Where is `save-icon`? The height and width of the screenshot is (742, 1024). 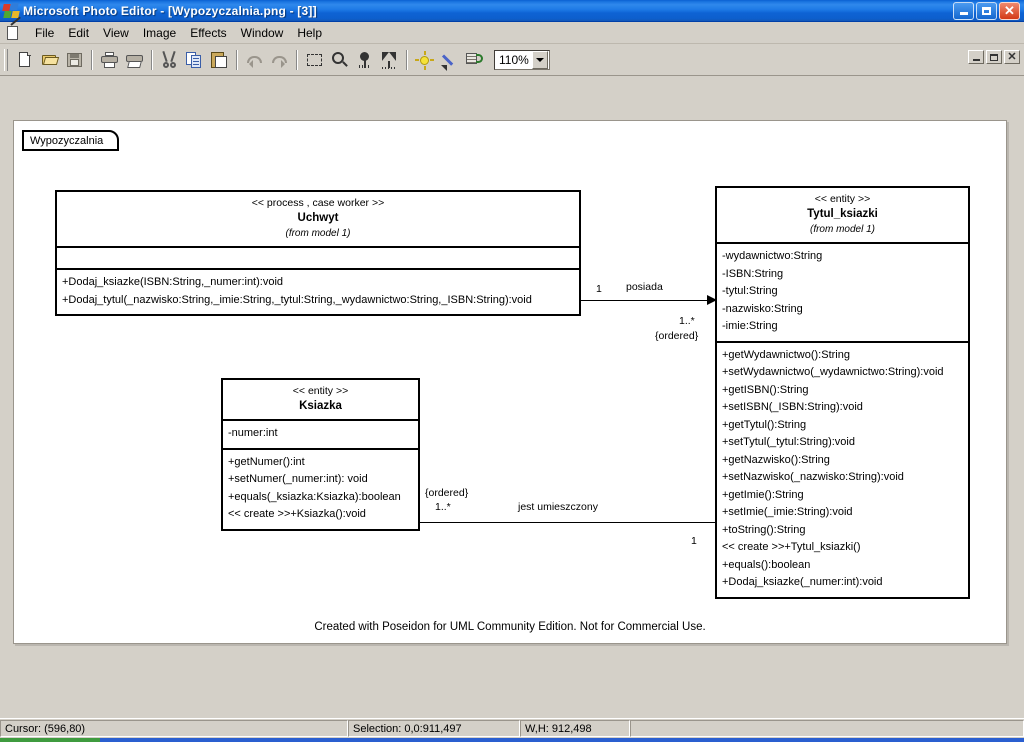 save-icon is located at coordinates (74, 60).